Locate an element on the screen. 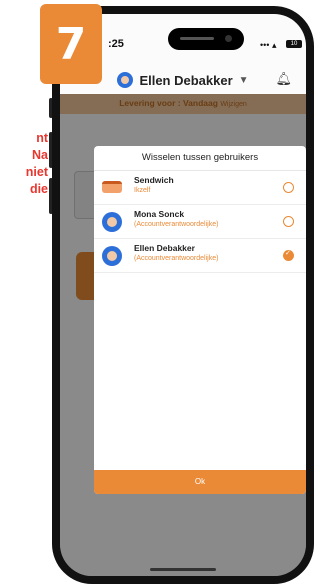 Image resolution: width=320 pixels, height=586 pixels. user-role: Ikzelf is located at coordinates (142, 190).